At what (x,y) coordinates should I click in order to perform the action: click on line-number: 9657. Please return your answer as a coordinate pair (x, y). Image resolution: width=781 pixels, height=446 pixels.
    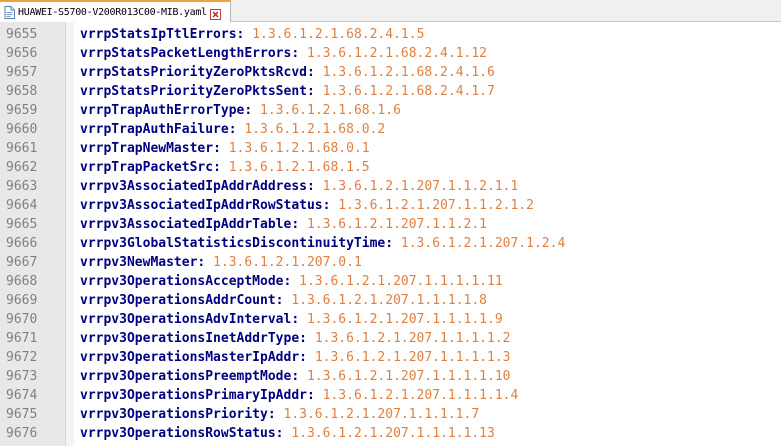
    Looking at the image, I should click on (22, 72).